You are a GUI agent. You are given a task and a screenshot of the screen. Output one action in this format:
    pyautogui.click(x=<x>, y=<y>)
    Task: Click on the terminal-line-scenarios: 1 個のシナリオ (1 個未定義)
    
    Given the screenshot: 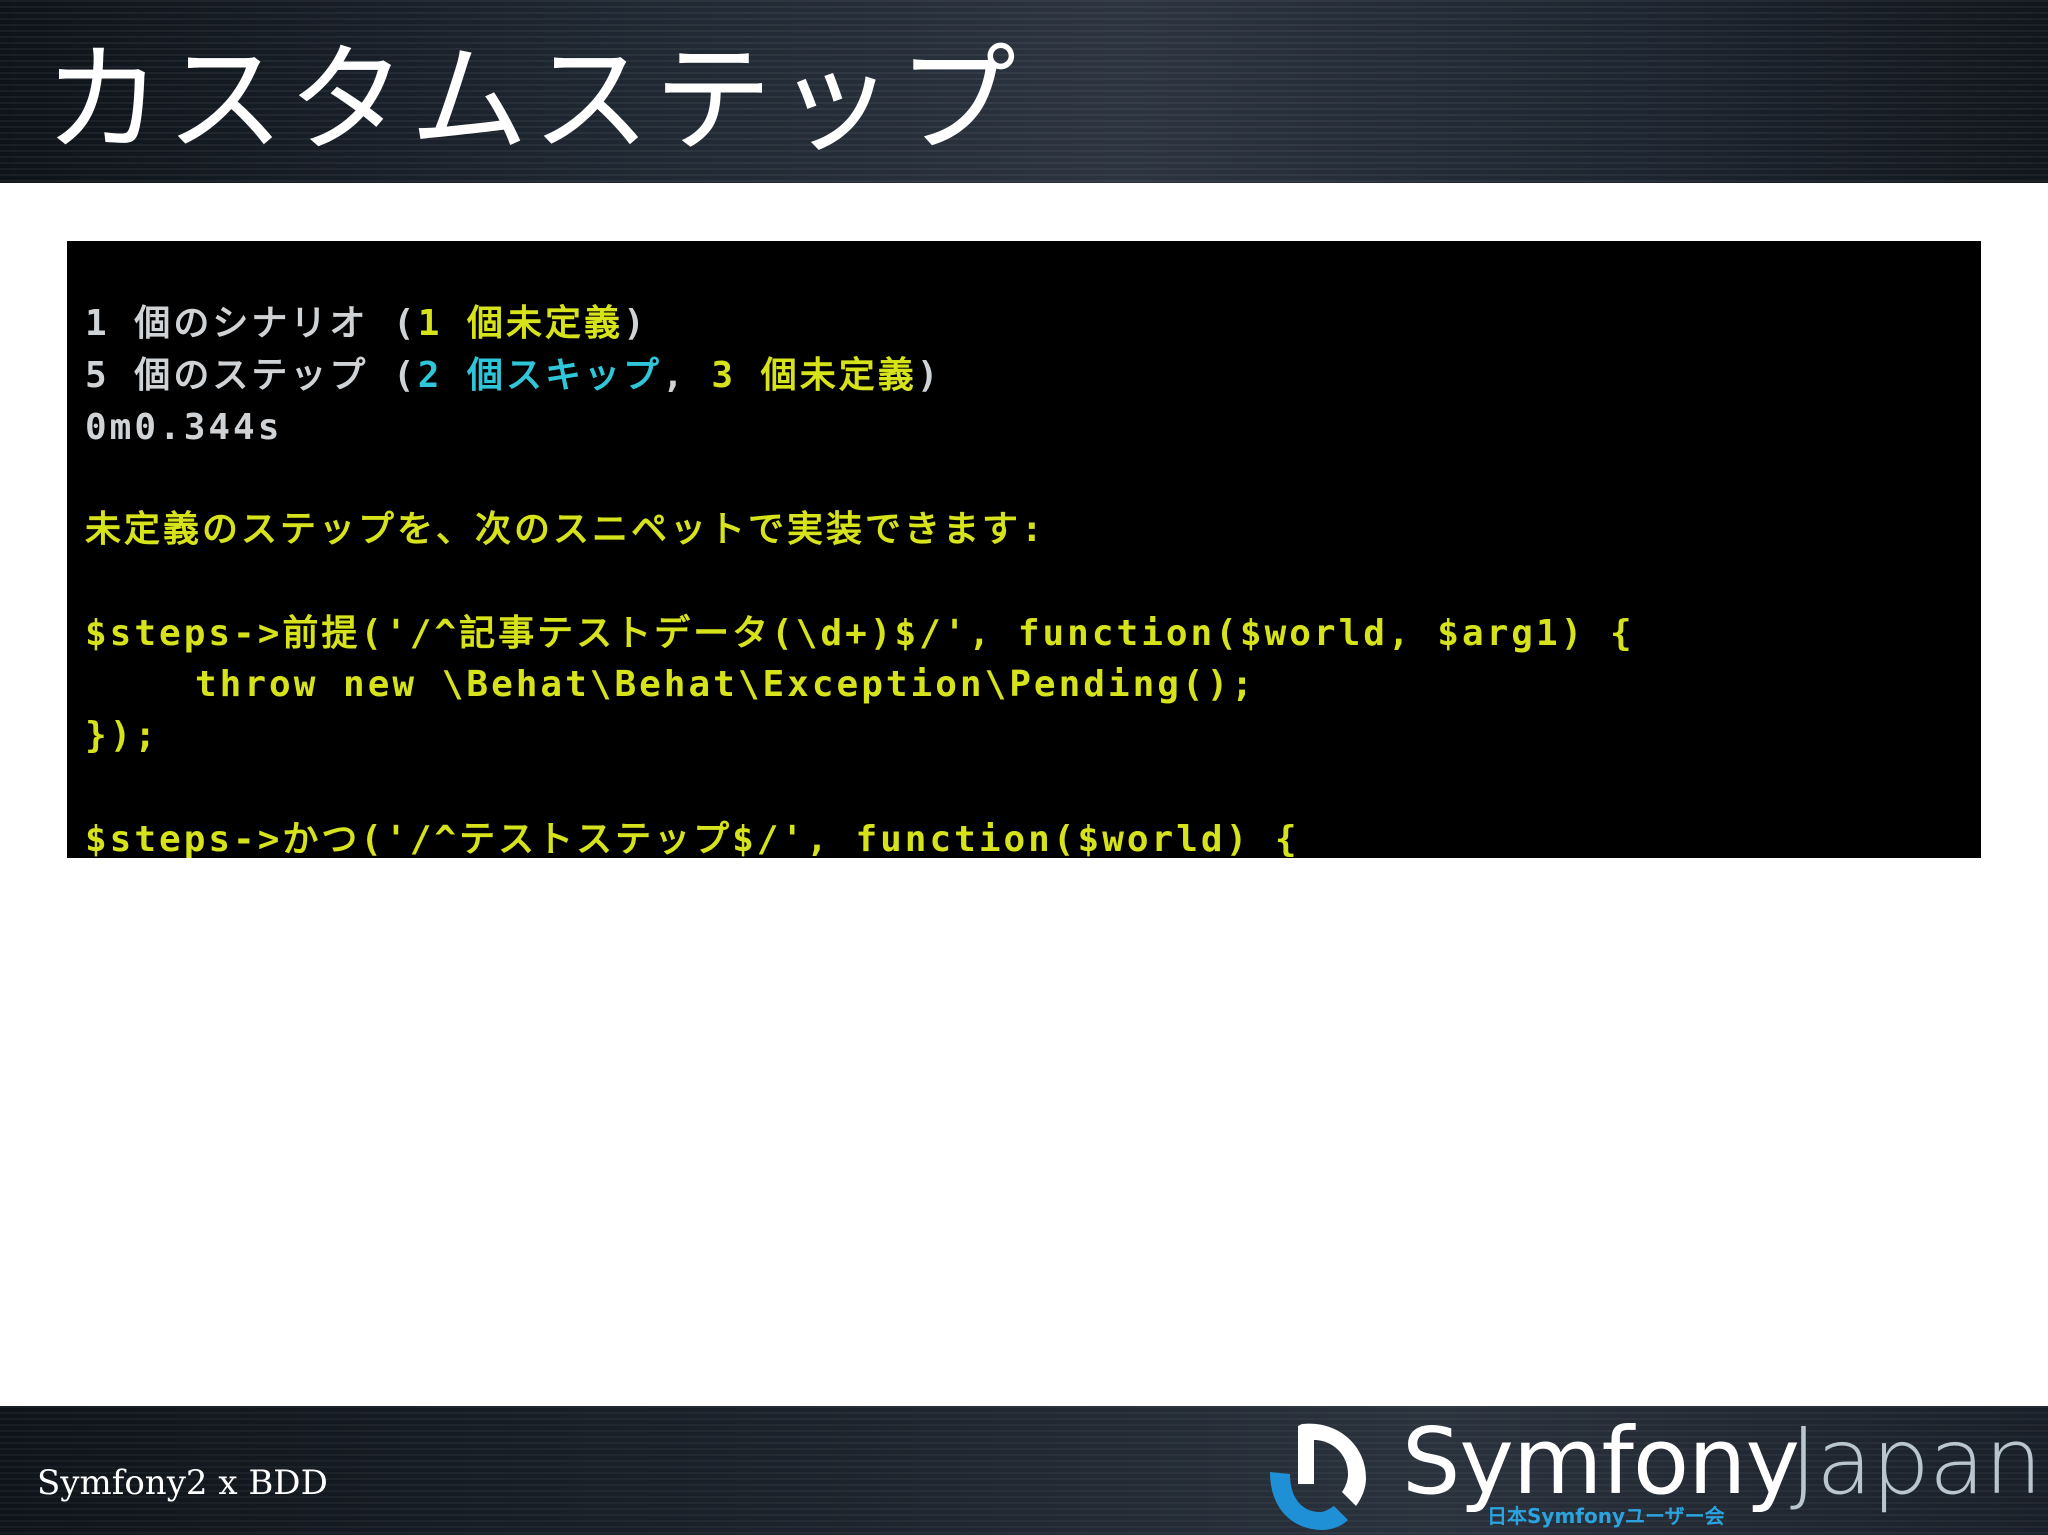 What is the action you would take?
    pyautogui.click(x=366, y=324)
    